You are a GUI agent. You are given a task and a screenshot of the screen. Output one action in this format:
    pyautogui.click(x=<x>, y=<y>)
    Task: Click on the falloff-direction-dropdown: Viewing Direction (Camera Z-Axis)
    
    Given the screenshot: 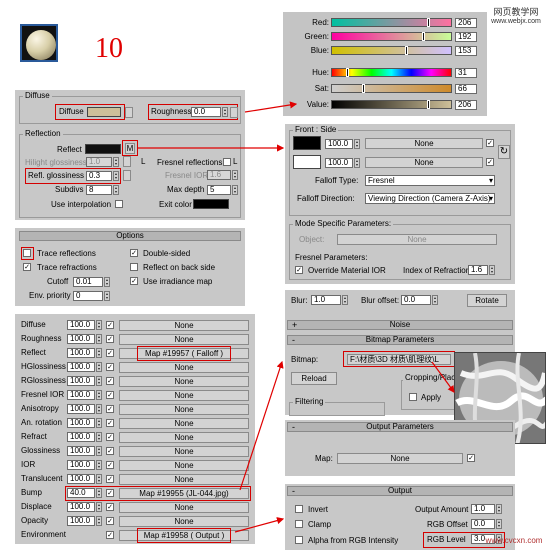 What is the action you would take?
    pyautogui.click(x=430, y=198)
    